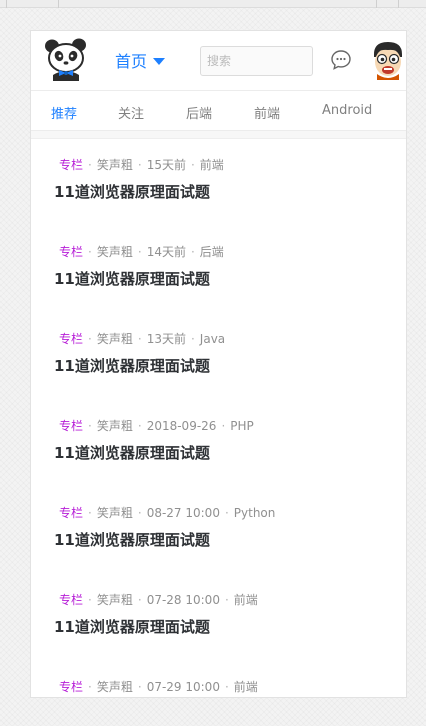  I want to click on browser-top-strip, so click(213, 4).